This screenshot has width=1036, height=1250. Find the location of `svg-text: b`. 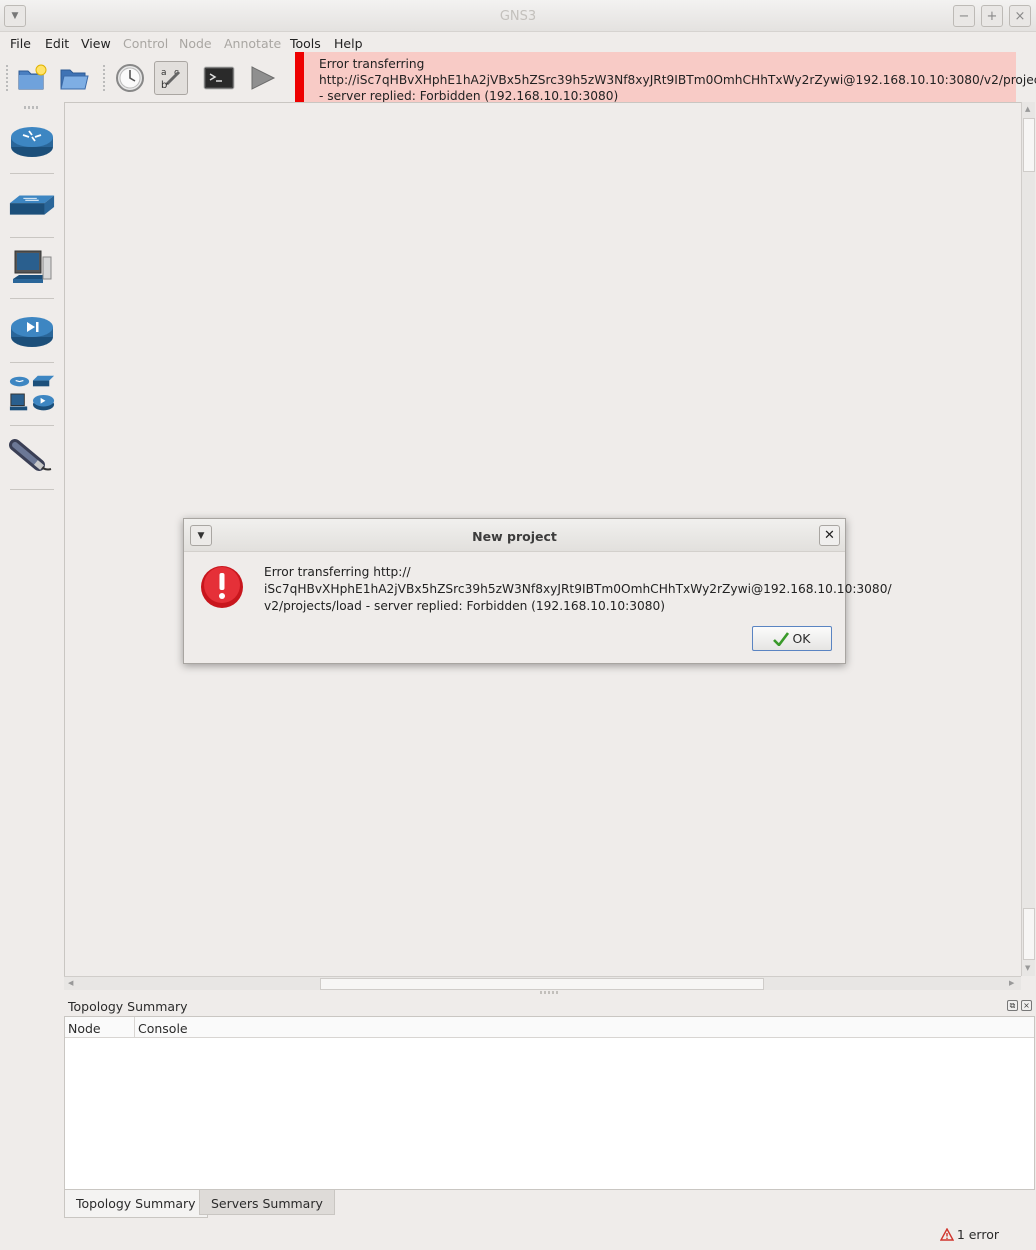

svg-text: b is located at coordinates (164, 85).